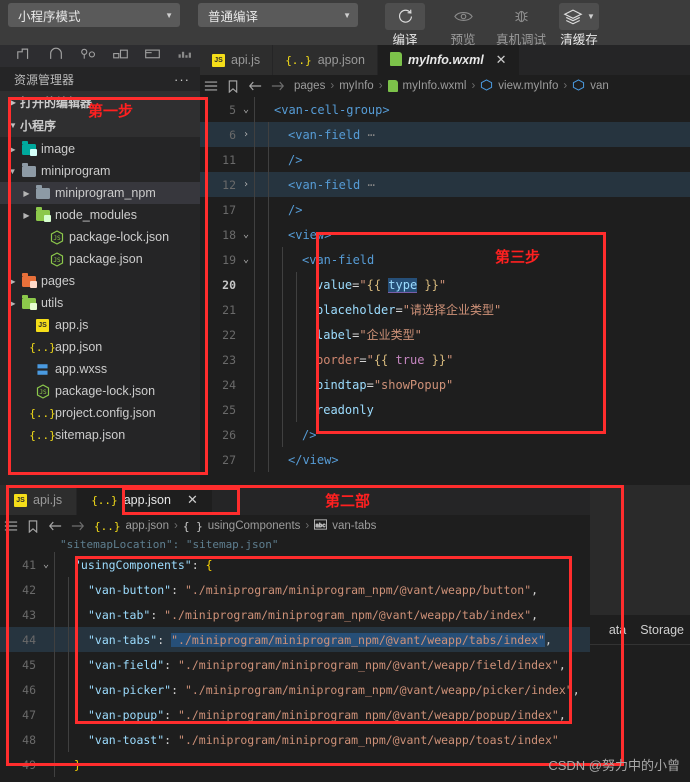 This screenshot has height=782, width=690. What do you see at coordinates (152, 56) in the screenshot?
I see `panel-icon` at bounding box center [152, 56].